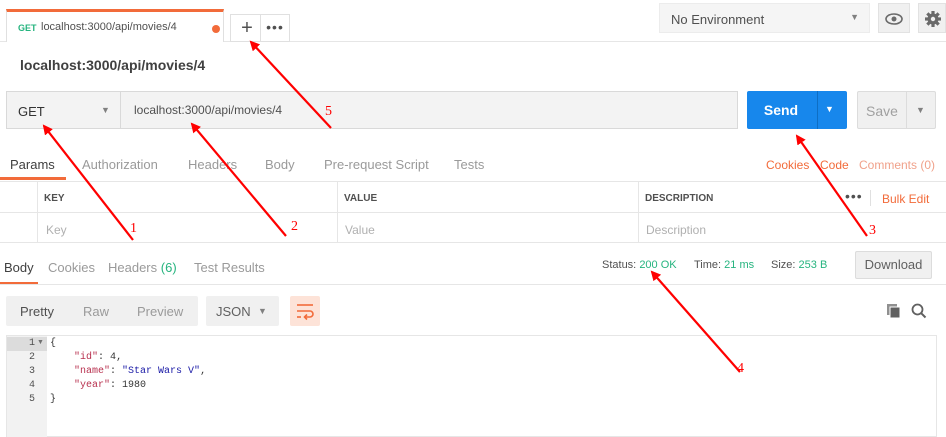 This screenshot has height=437, width=946. What do you see at coordinates (829, 109) in the screenshot?
I see `send-options-caret-icon: ▼` at bounding box center [829, 109].